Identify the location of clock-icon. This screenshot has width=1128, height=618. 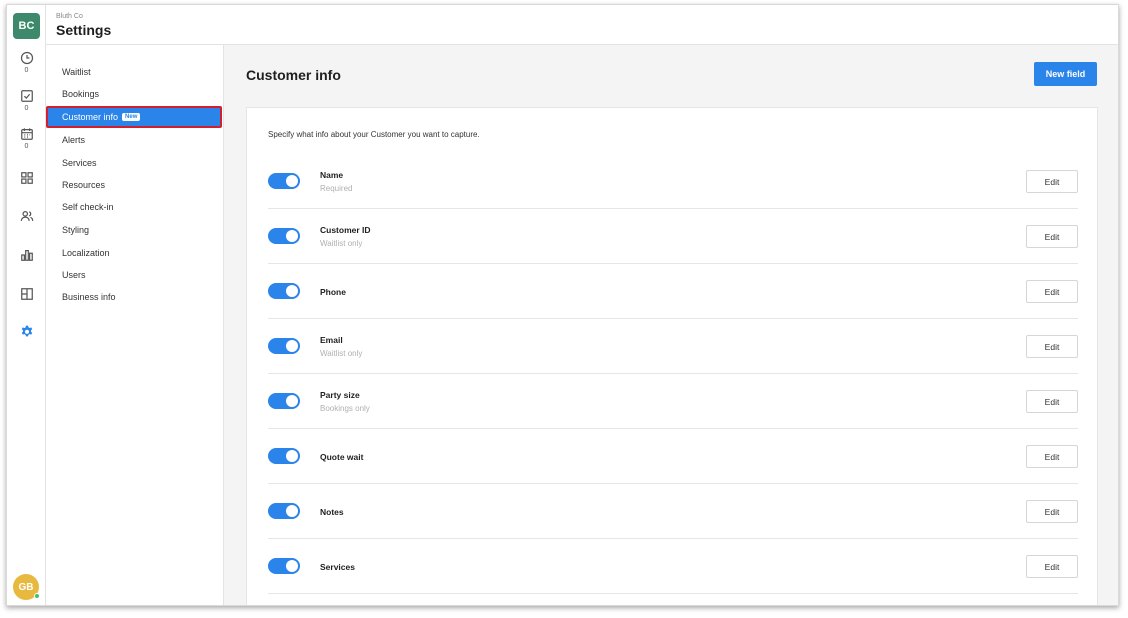
(26, 58).